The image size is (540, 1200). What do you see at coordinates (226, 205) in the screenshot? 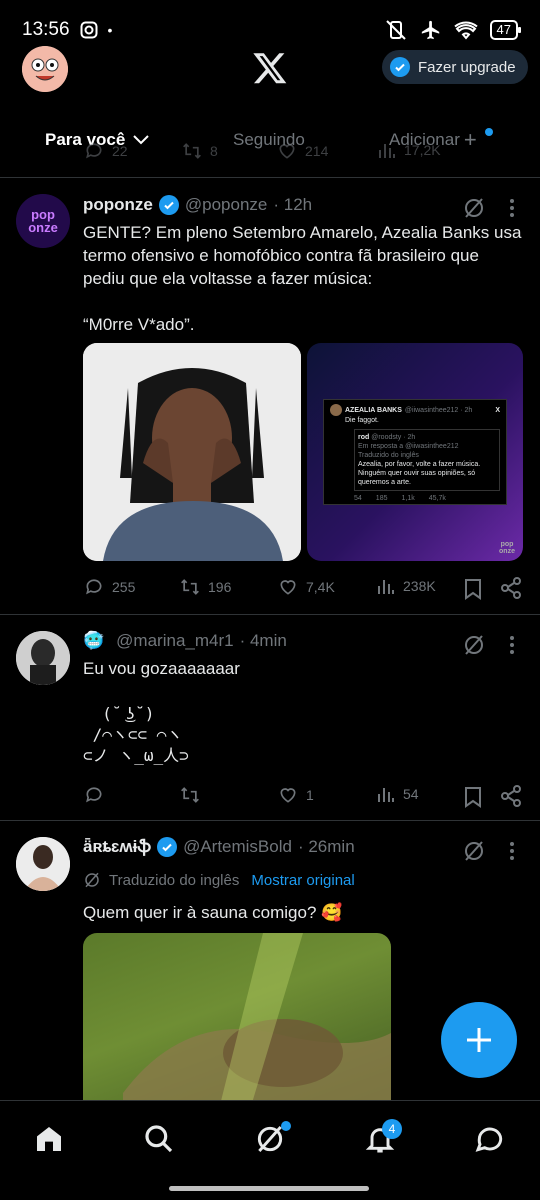
I see `author-handle: @poponze` at bounding box center [226, 205].